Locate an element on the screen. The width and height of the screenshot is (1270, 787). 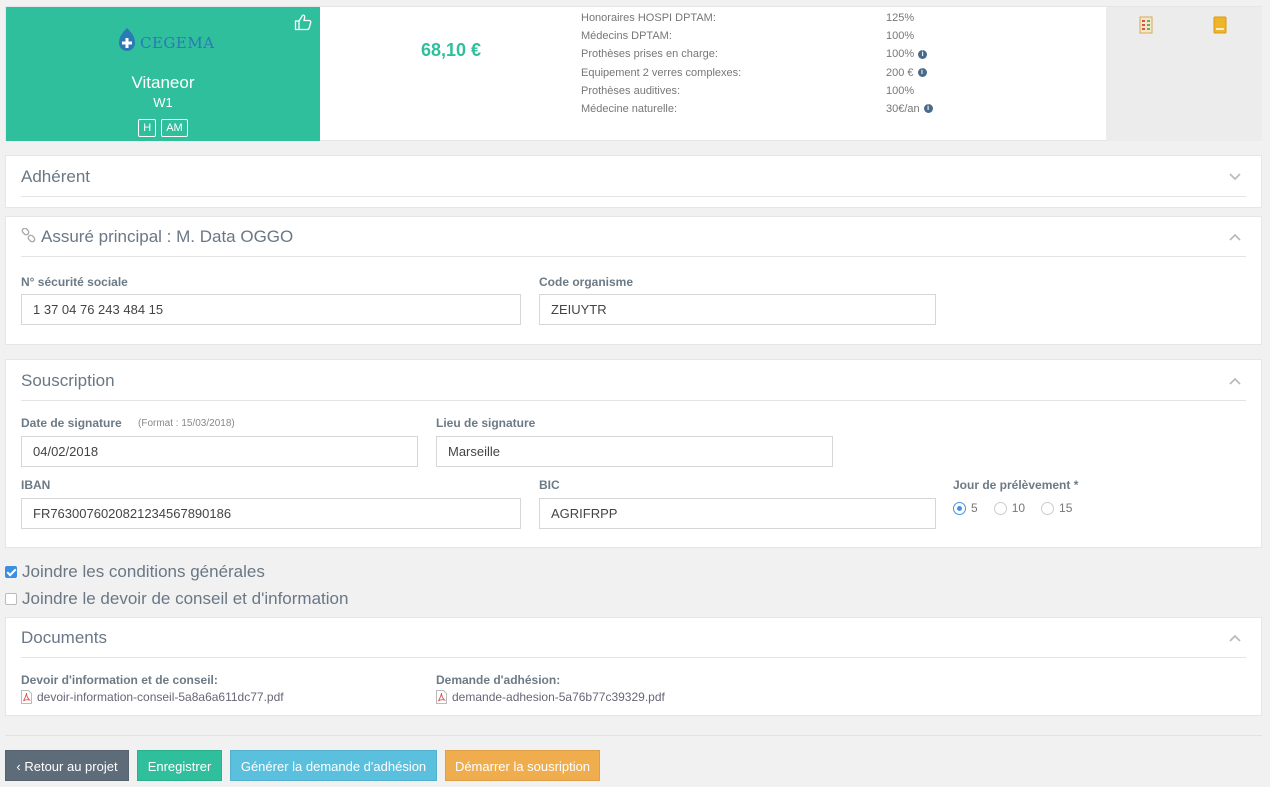
signature-place-label: Lieu de signature is located at coordinates (486, 423).